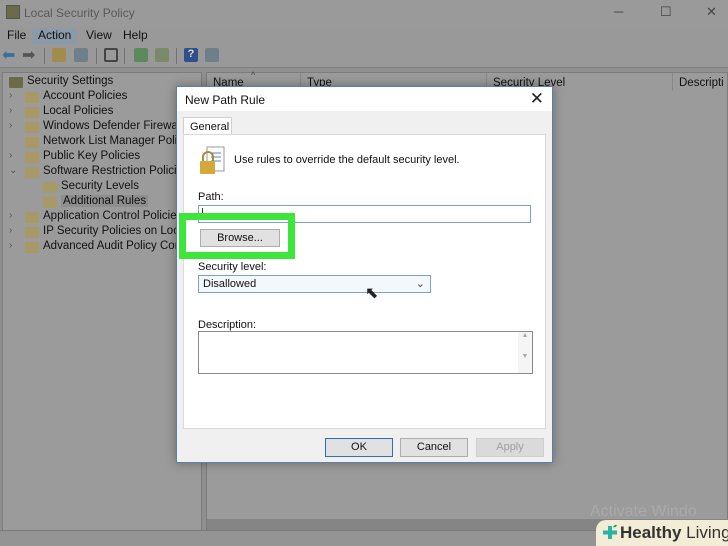 This screenshot has height=546, width=728. I want to click on back-icon: ⬅, so click(9, 54).